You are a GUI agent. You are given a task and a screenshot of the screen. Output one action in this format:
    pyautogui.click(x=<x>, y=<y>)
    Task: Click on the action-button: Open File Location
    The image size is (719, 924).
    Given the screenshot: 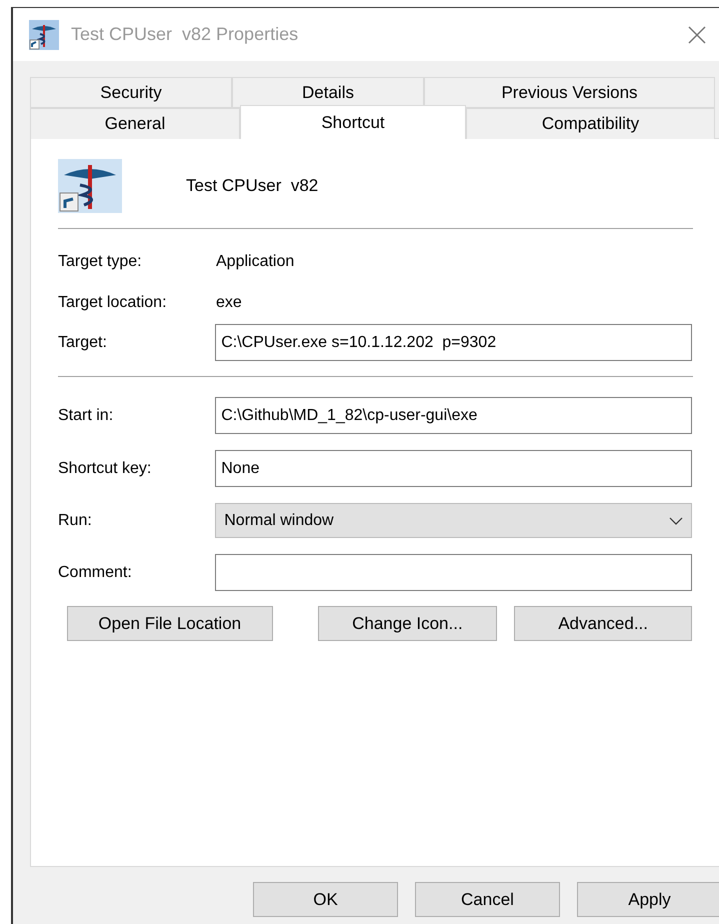 What is the action you would take?
    pyautogui.click(x=170, y=623)
    